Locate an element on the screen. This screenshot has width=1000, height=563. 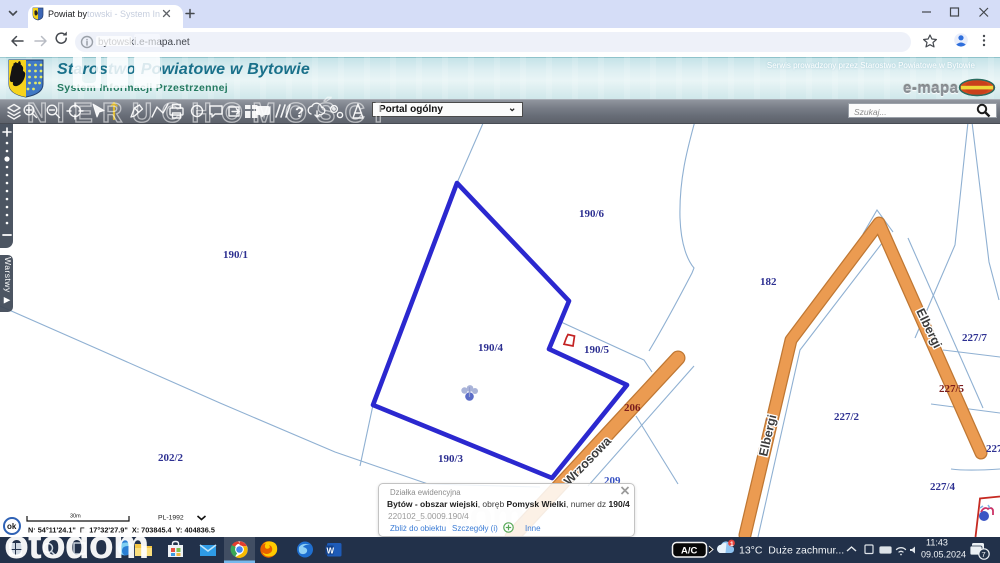
svg-text: 190/6 is located at coordinates (592, 214).